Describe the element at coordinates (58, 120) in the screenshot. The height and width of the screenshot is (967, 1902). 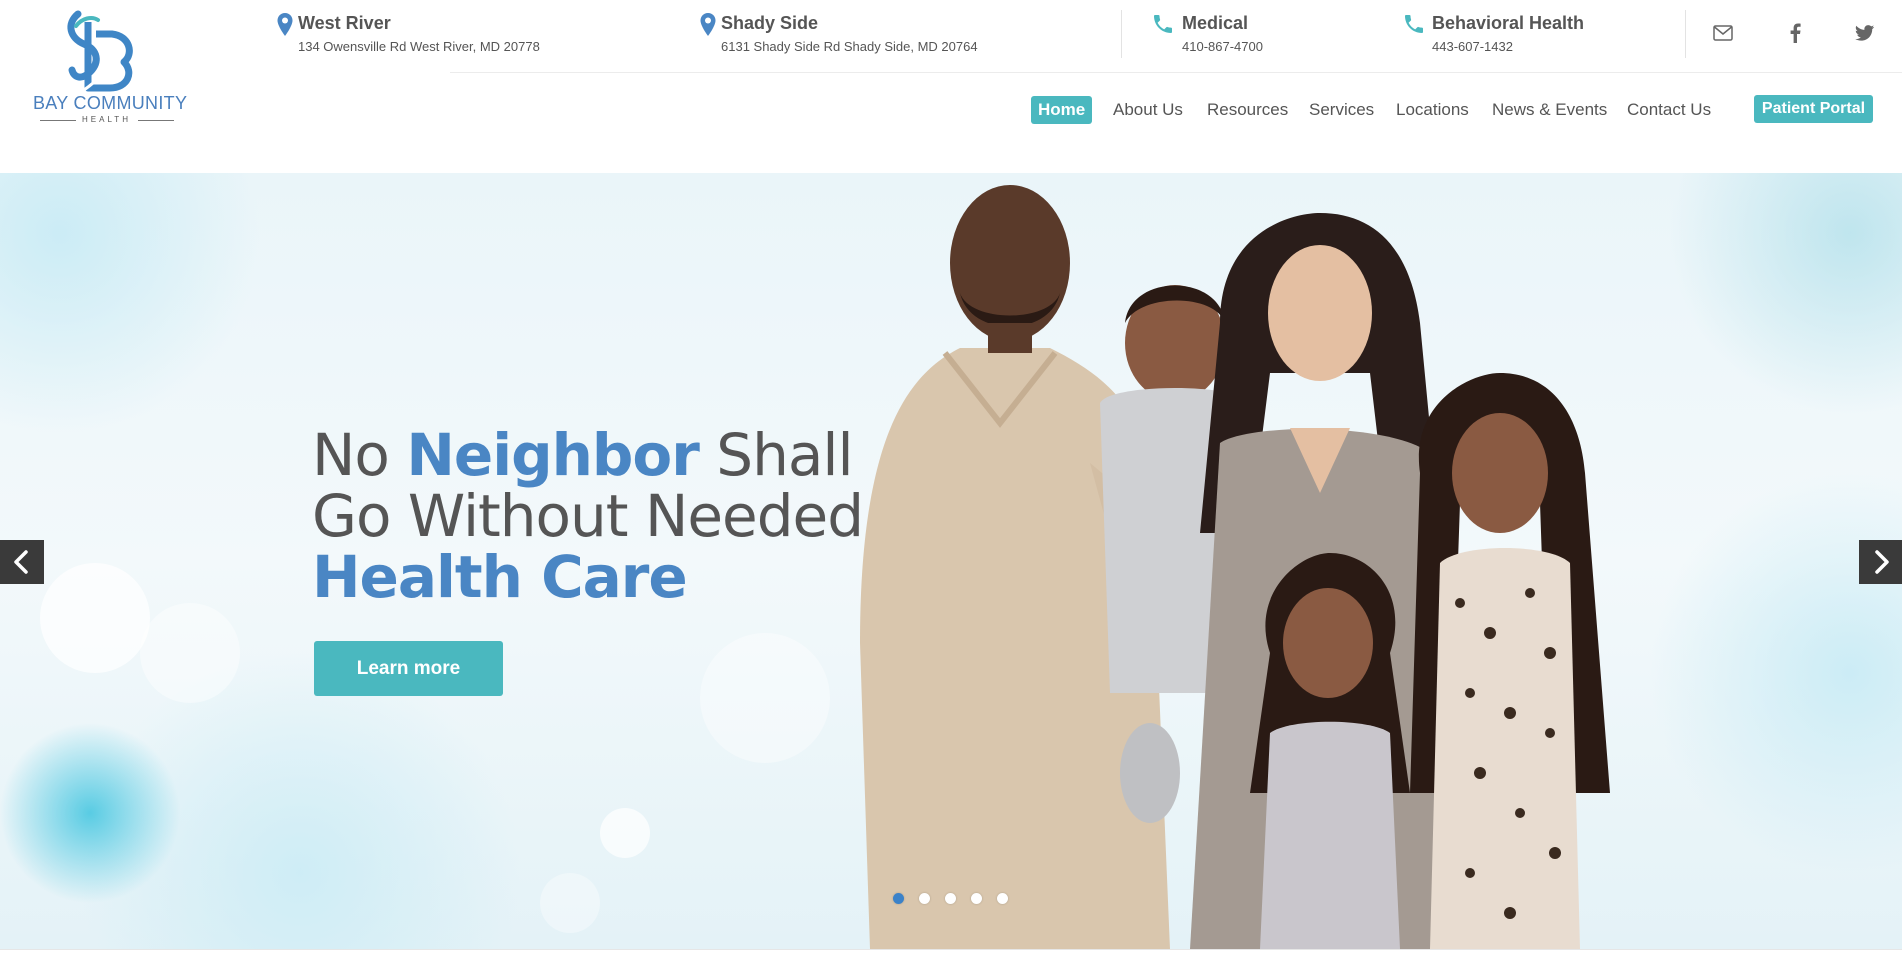
I see `logo-rule-left` at that location.